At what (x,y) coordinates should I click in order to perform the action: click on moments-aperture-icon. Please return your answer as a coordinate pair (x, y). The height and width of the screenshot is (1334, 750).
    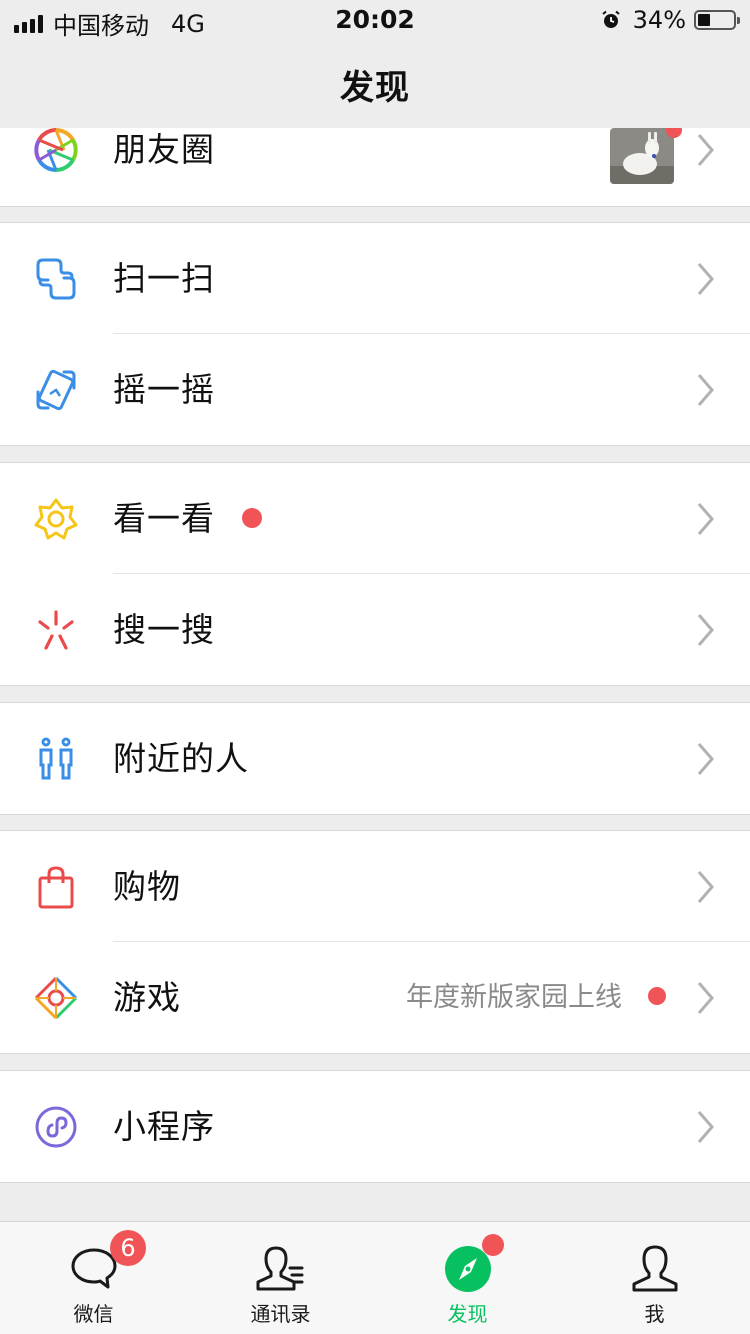
    Looking at the image, I should click on (56, 150).